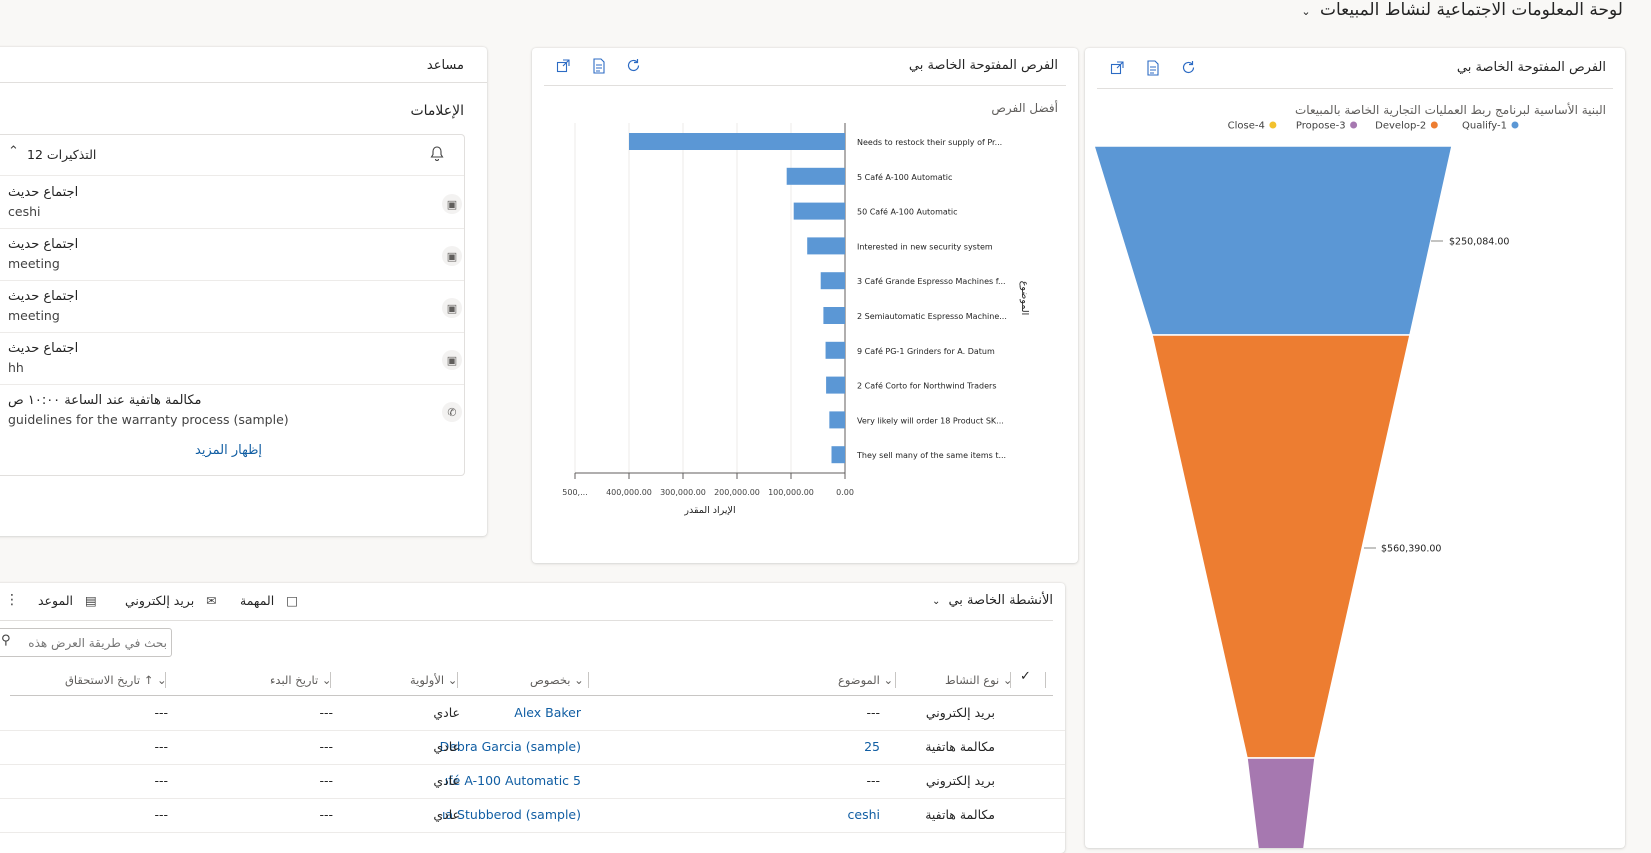 Image resolution: width=1651 pixels, height=853 pixels. I want to click on x-tick-label: 200,000.00, so click(737, 492).